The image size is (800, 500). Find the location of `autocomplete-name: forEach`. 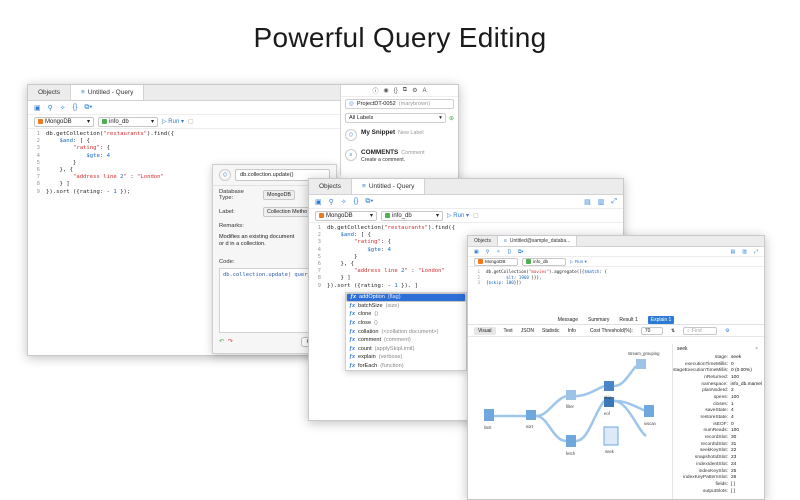

autocomplete-name: forEach is located at coordinates (368, 366).